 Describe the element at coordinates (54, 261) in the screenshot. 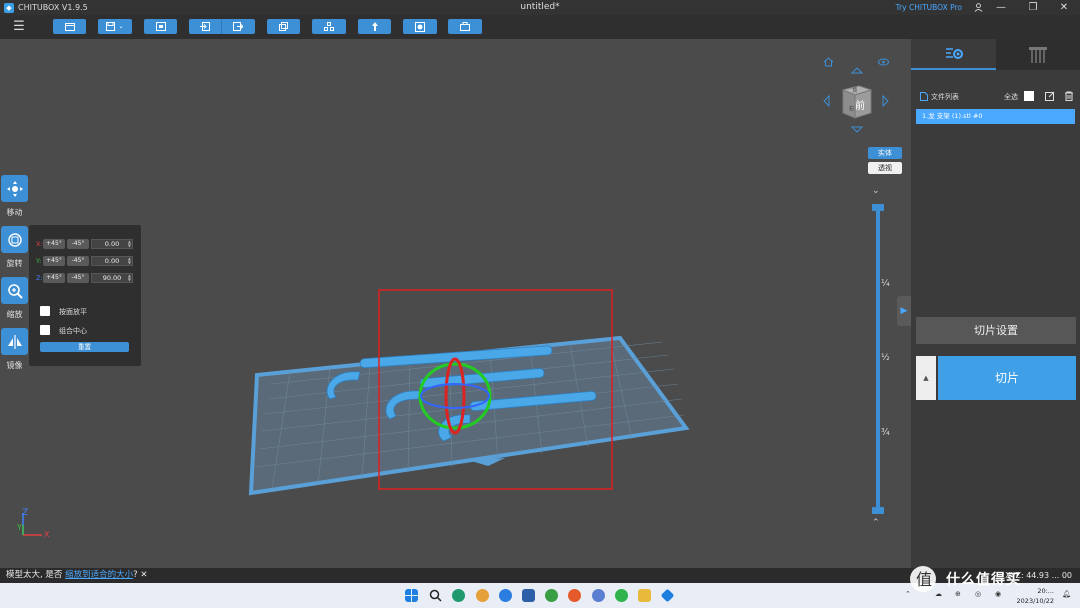

I see `rotate-y-plus-button: +45°` at that location.